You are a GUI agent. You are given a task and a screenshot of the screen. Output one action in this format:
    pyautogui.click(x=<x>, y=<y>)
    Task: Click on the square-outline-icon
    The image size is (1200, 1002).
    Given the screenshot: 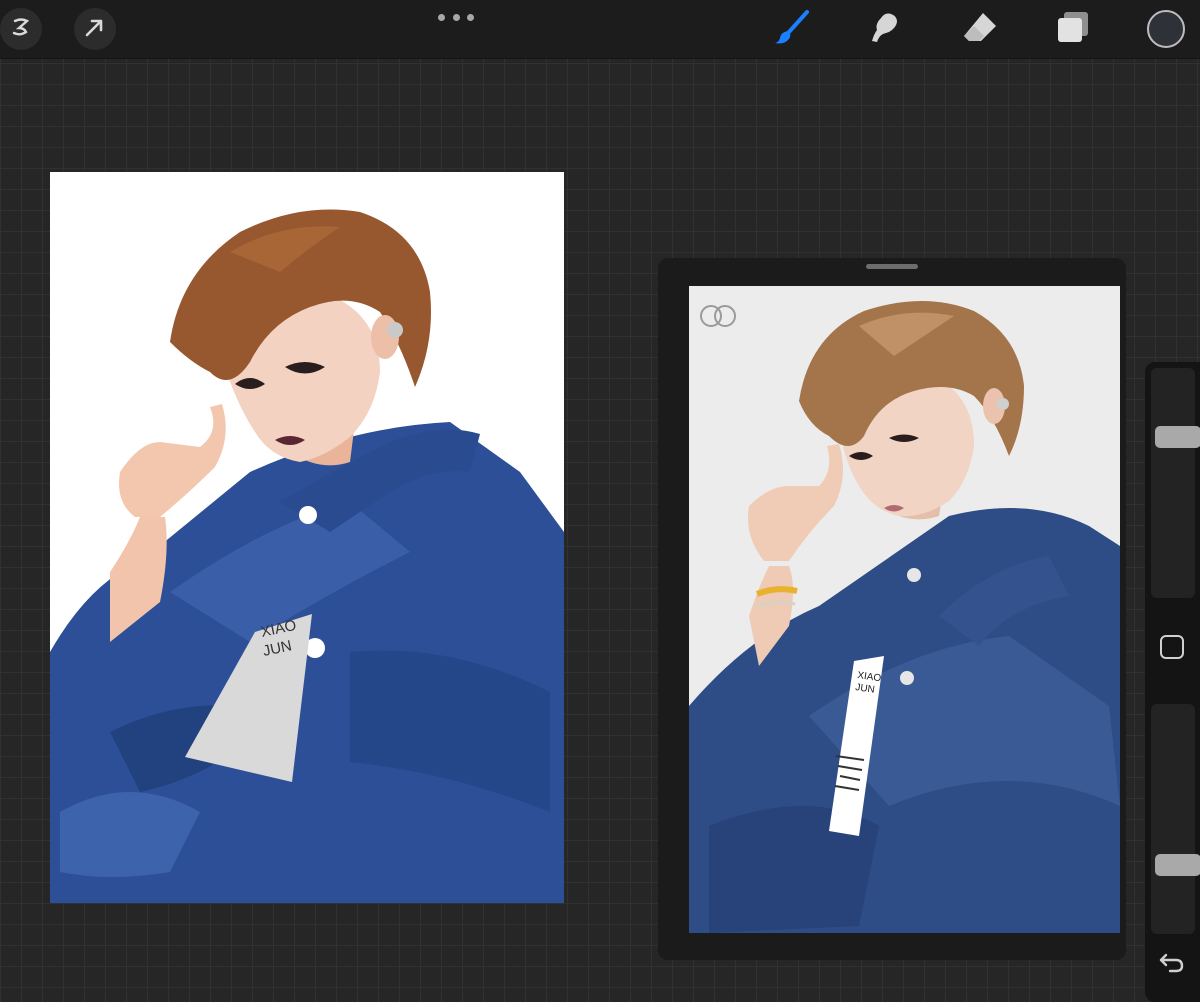 What is the action you would take?
    pyautogui.click(x=1172, y=649)
    